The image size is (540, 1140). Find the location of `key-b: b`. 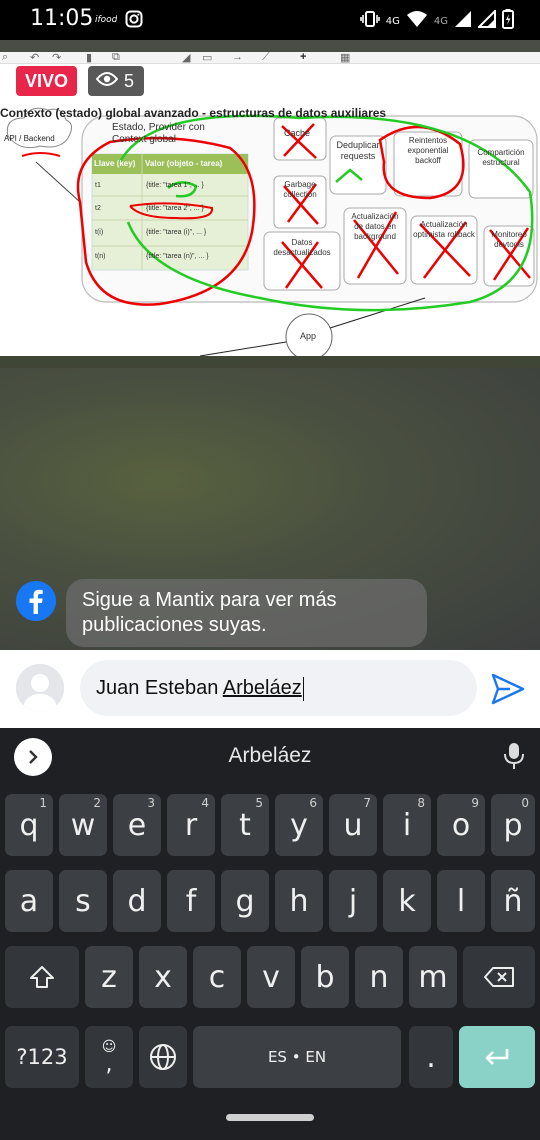

key-b: b is located at coordinates (325, 977).